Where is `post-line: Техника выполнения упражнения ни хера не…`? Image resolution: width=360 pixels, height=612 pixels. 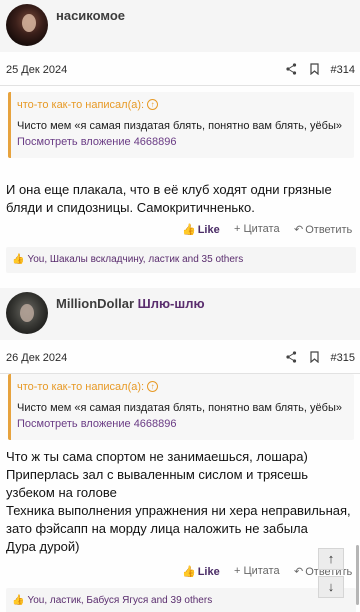 post-line: Техника выполнения упражнения ни хера не… is located at coordinates (178, 510).